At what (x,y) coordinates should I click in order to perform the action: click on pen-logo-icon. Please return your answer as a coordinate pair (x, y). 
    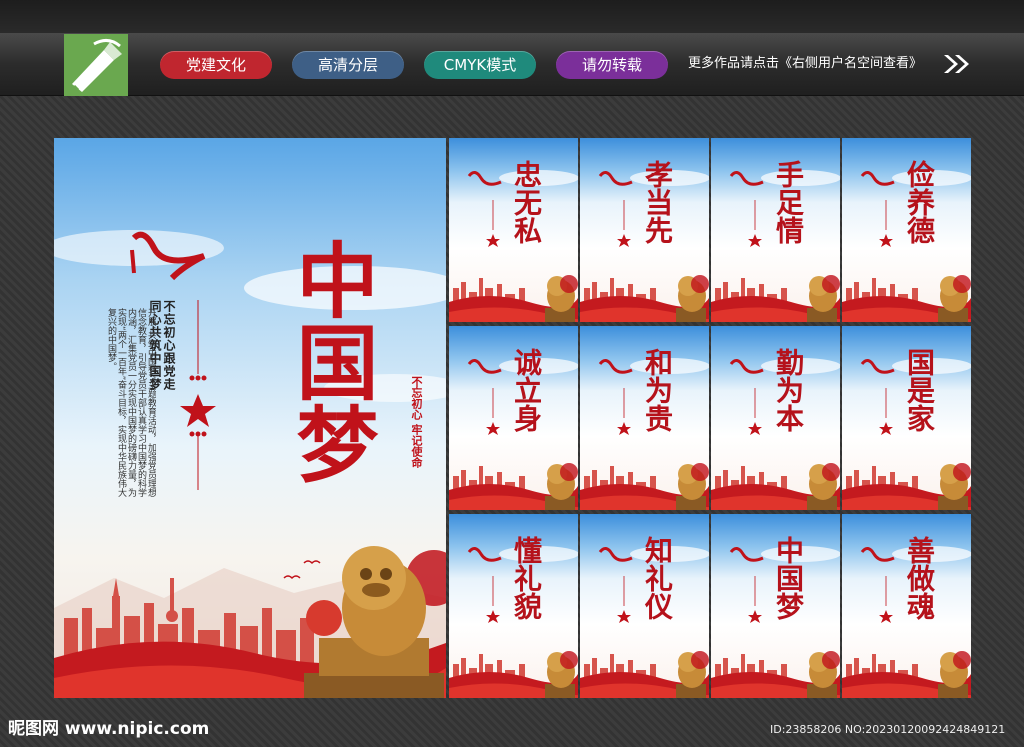
    Looking at the image, I should click on (96, 65).